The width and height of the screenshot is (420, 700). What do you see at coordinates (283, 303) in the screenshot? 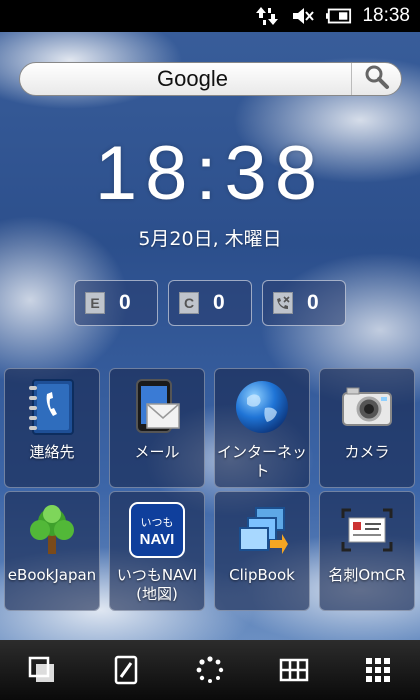
I see `missed-call-icon` at bounding box center [283, 303].